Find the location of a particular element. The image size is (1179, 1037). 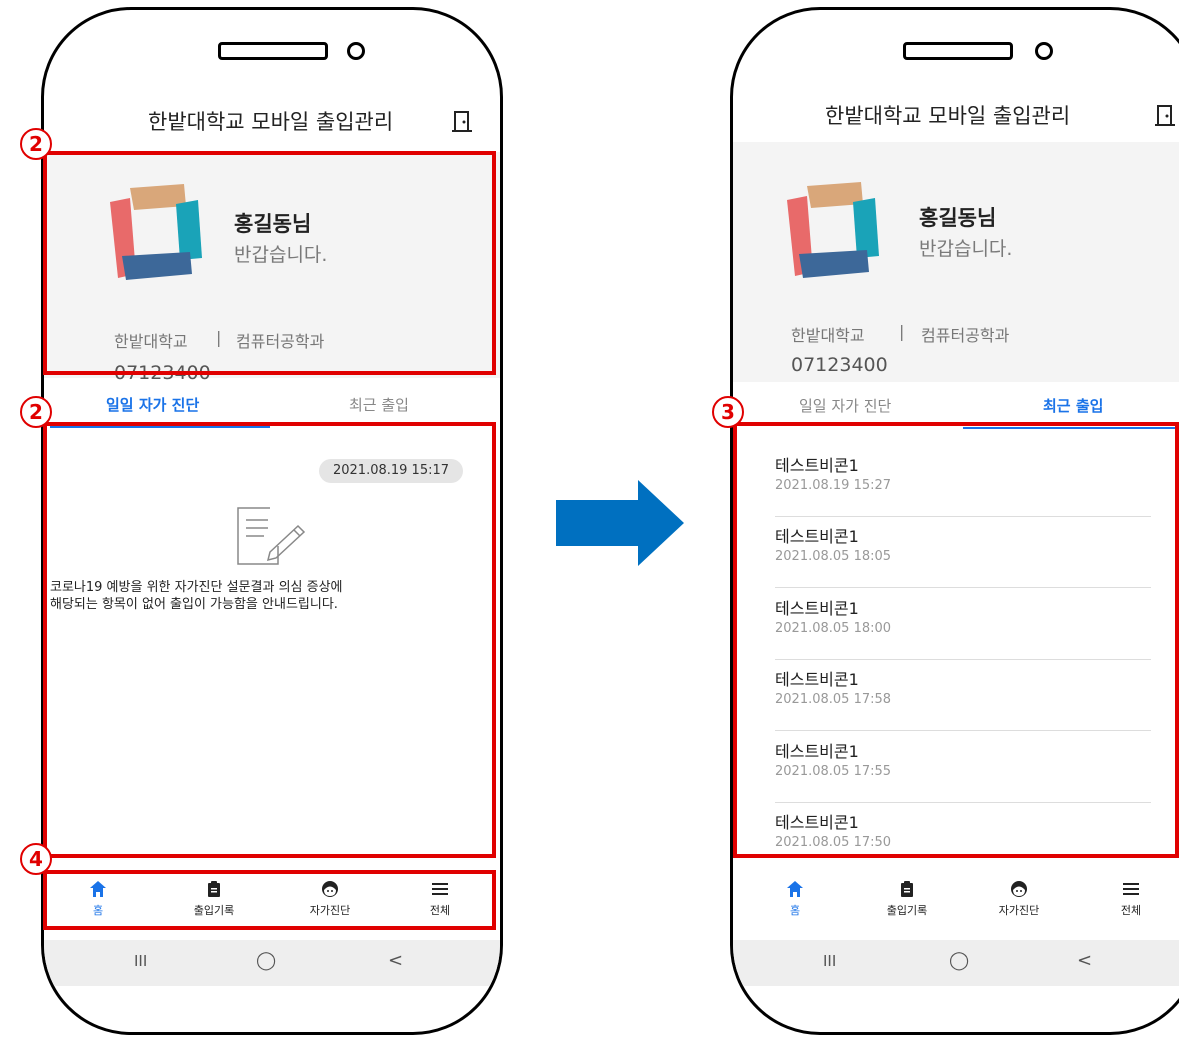

annotation-badge-3: 3 is located at coordinates (728, 412).